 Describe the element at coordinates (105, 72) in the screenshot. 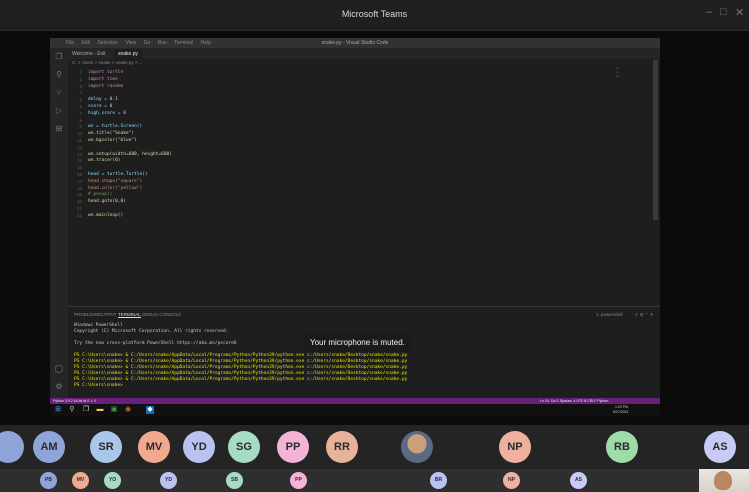

I see `code-line: import turtle` at that location.